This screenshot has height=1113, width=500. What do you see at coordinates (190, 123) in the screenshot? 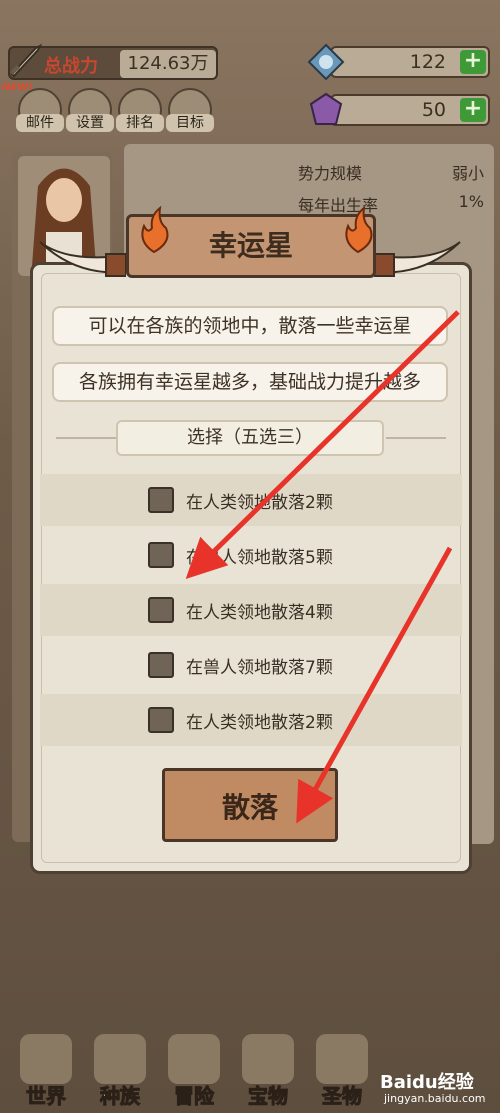
I see `goals-label: 目标` at bounding box center [190, 123].